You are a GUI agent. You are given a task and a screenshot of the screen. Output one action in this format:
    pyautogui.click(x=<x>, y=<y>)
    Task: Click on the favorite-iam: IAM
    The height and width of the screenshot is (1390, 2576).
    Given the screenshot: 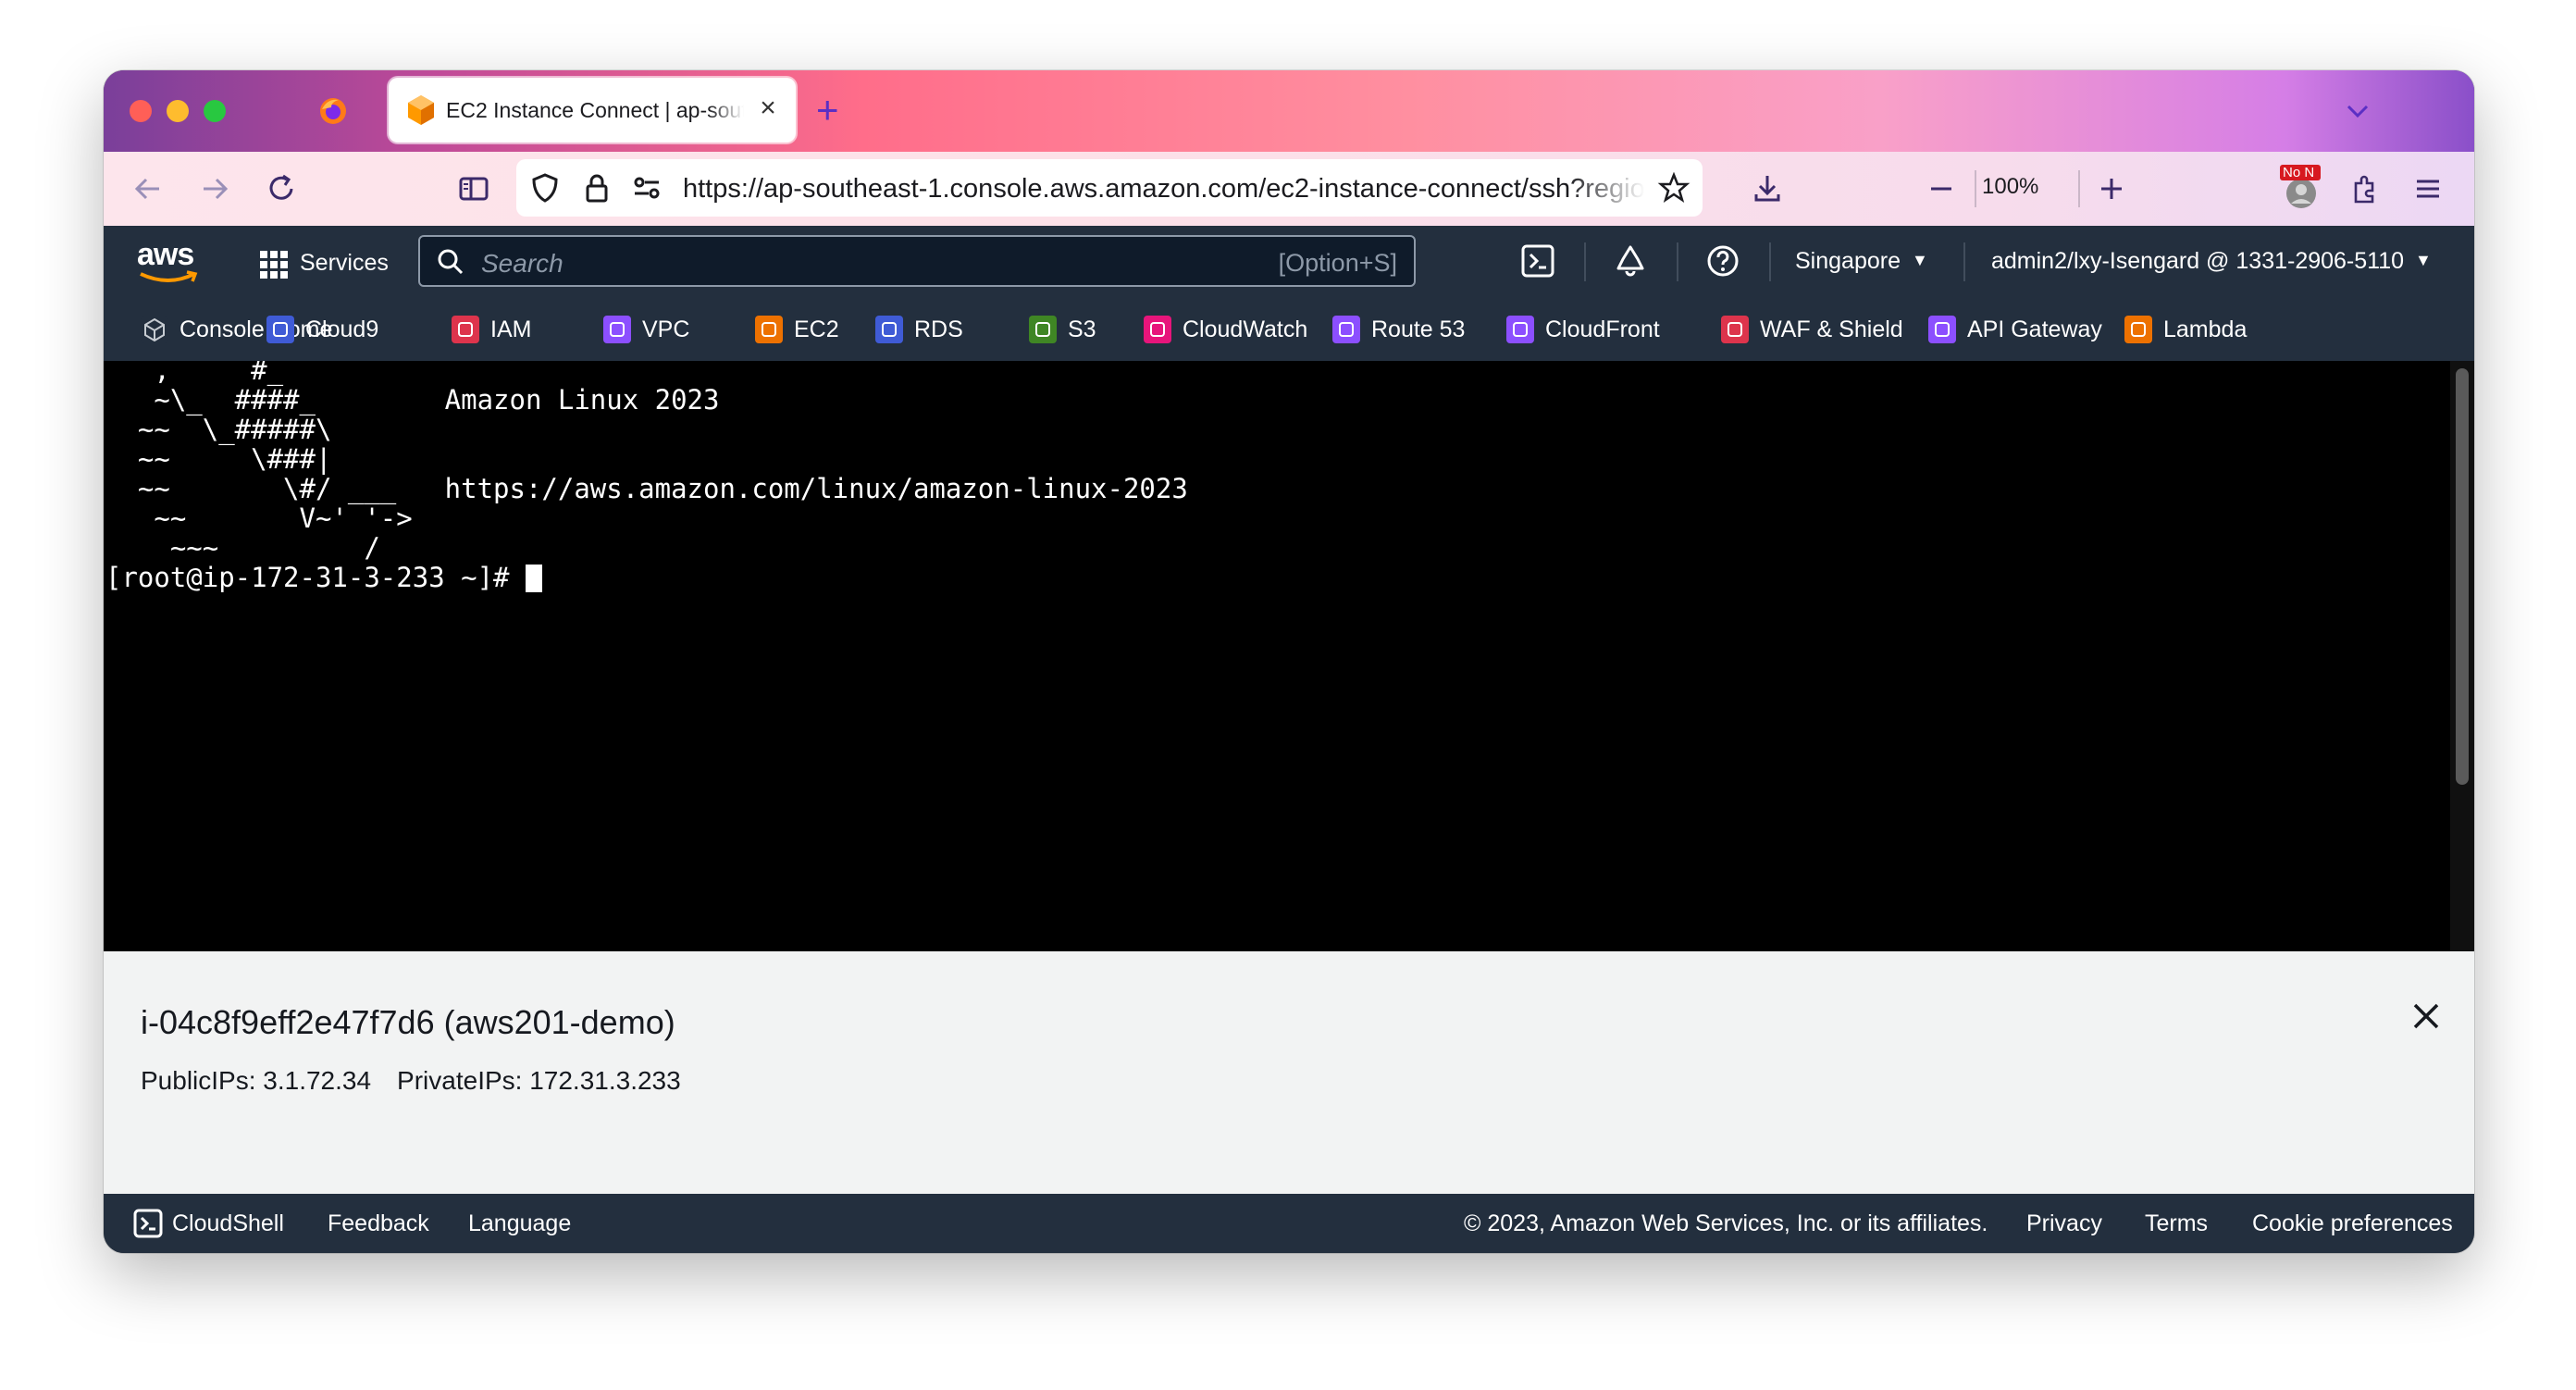 What is the action you would take?
    pyautogui.click(x=492, y=330)
    